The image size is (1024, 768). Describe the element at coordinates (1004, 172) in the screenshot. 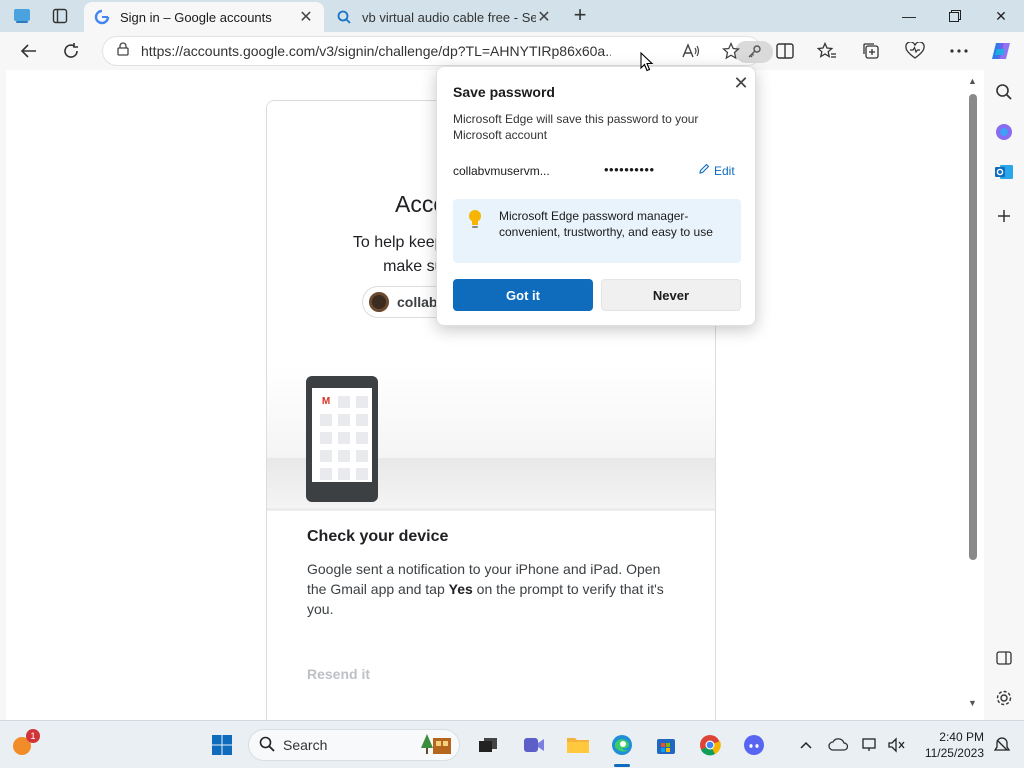

I see `outlook-icon` at that location.